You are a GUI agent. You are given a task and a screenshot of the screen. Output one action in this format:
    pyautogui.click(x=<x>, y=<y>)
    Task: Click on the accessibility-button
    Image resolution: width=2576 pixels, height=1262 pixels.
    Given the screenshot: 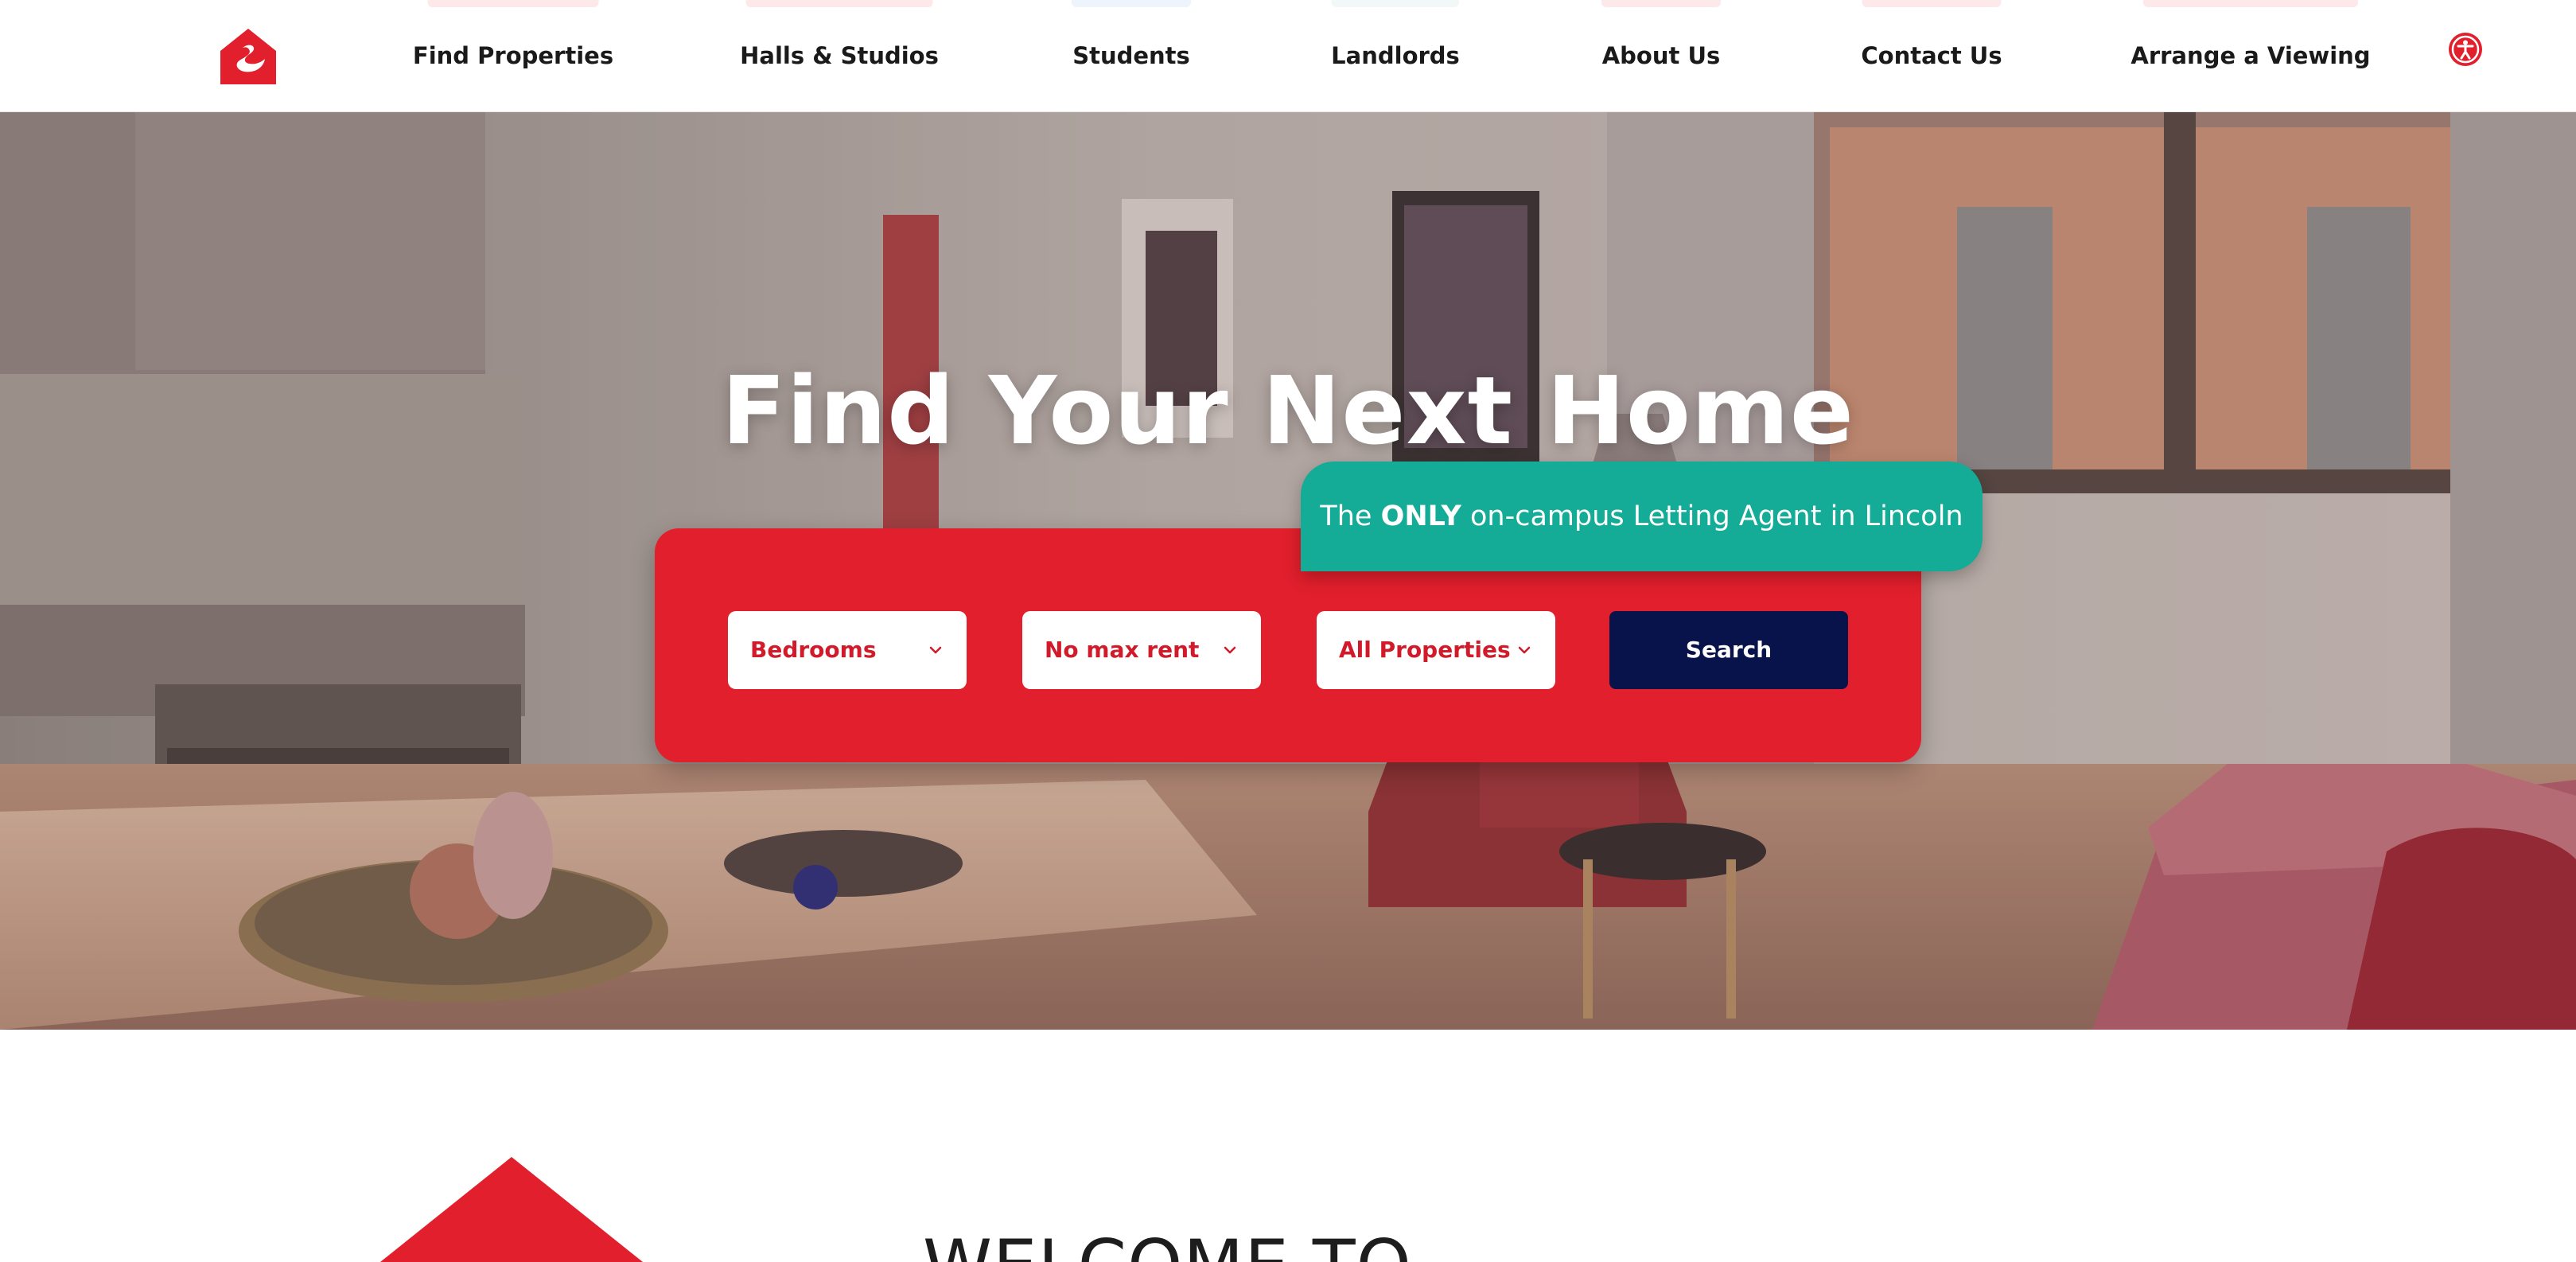 What is the action you would take?
    pyautogui.click(x=2466, y=49)
    